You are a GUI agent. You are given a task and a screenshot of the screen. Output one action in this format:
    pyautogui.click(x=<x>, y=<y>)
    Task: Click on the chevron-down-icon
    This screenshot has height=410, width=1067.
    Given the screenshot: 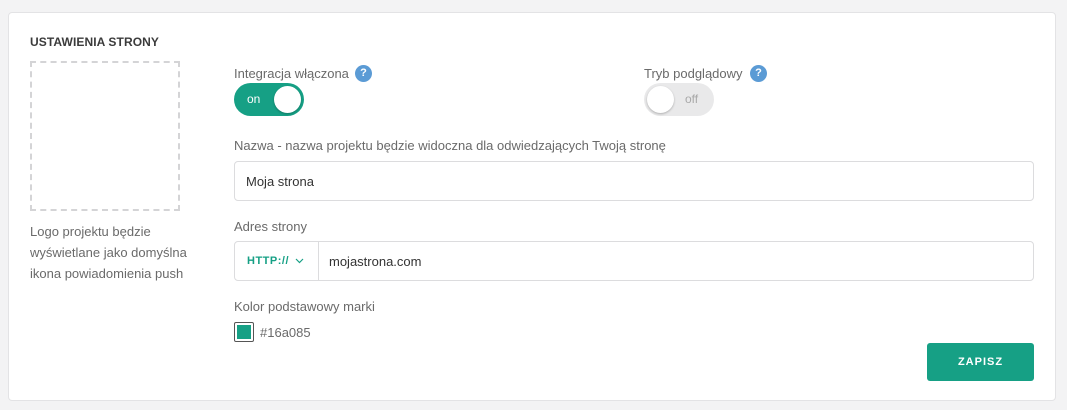 What is the action you would take?
    pyautogui.click(x=299, y=261)
    